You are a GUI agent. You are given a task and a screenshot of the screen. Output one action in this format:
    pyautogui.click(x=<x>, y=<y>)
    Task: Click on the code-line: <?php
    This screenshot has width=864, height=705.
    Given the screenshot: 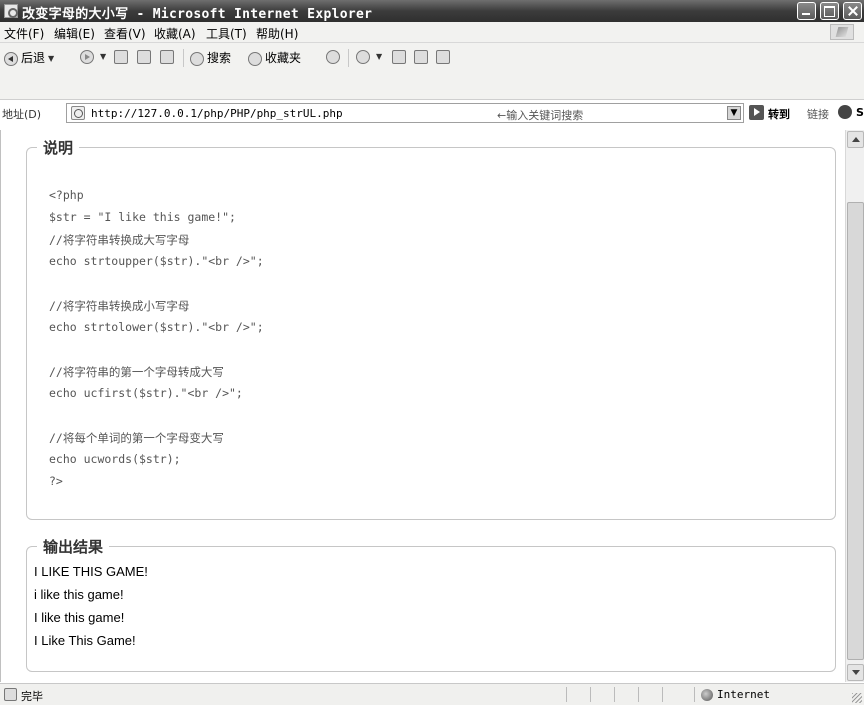 What is the action you would take?
    pyautogui.click(x=66, y=195)
    